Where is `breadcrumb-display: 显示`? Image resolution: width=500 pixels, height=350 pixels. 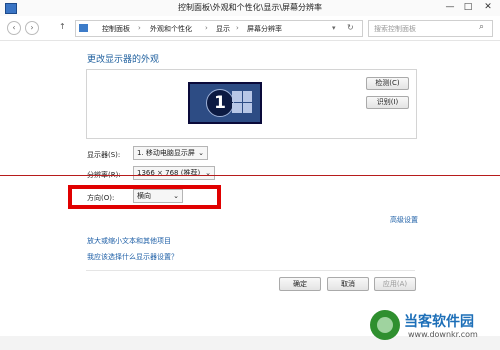 breadcrumb-display: 显示 is located at coordinates (223, 29).